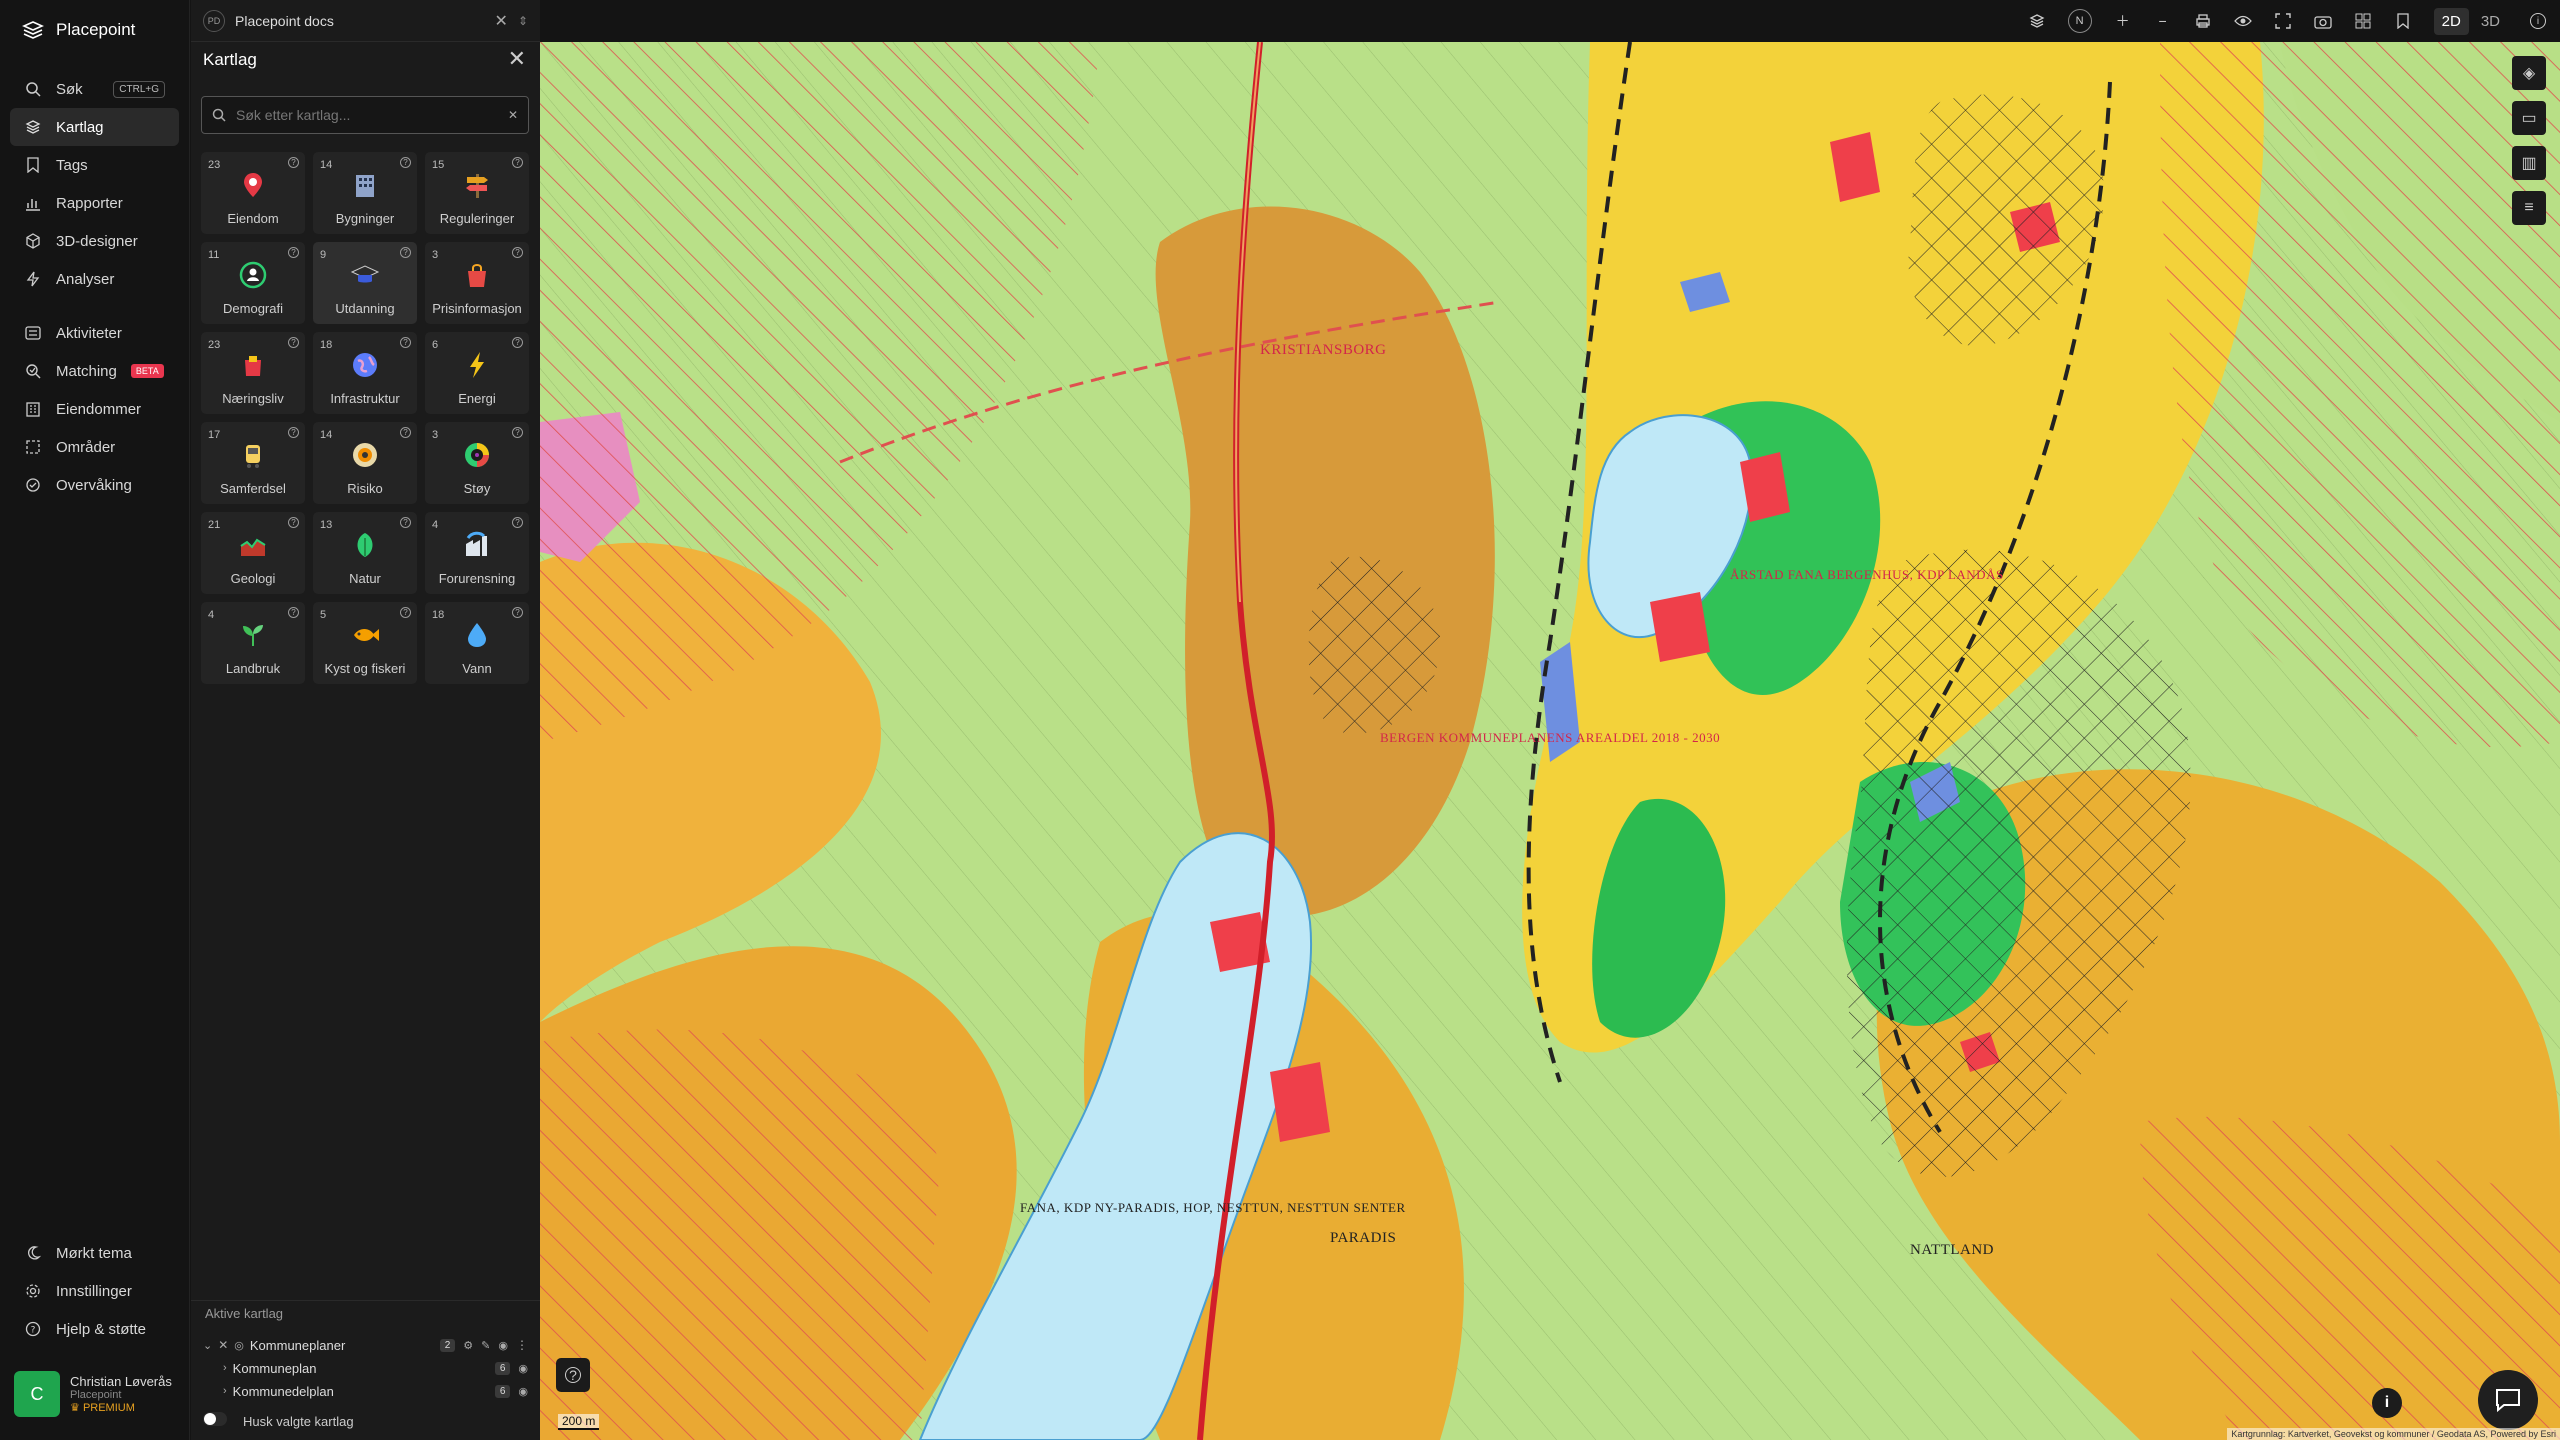 The image size is (2560, 1440). I want to click on chat-button, so click(2508, 1400).